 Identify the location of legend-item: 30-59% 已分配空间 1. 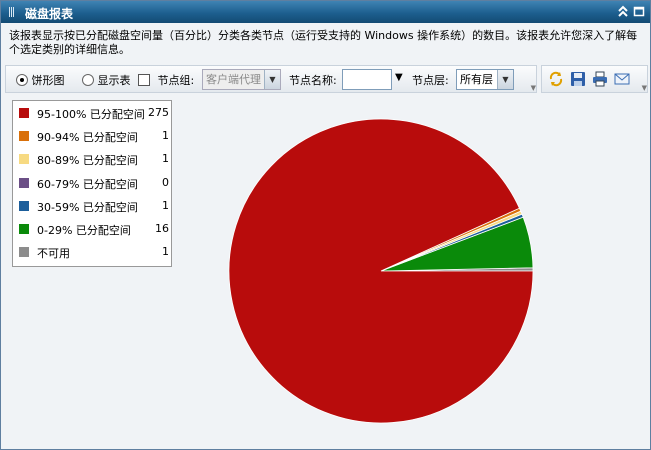
(92, 206).